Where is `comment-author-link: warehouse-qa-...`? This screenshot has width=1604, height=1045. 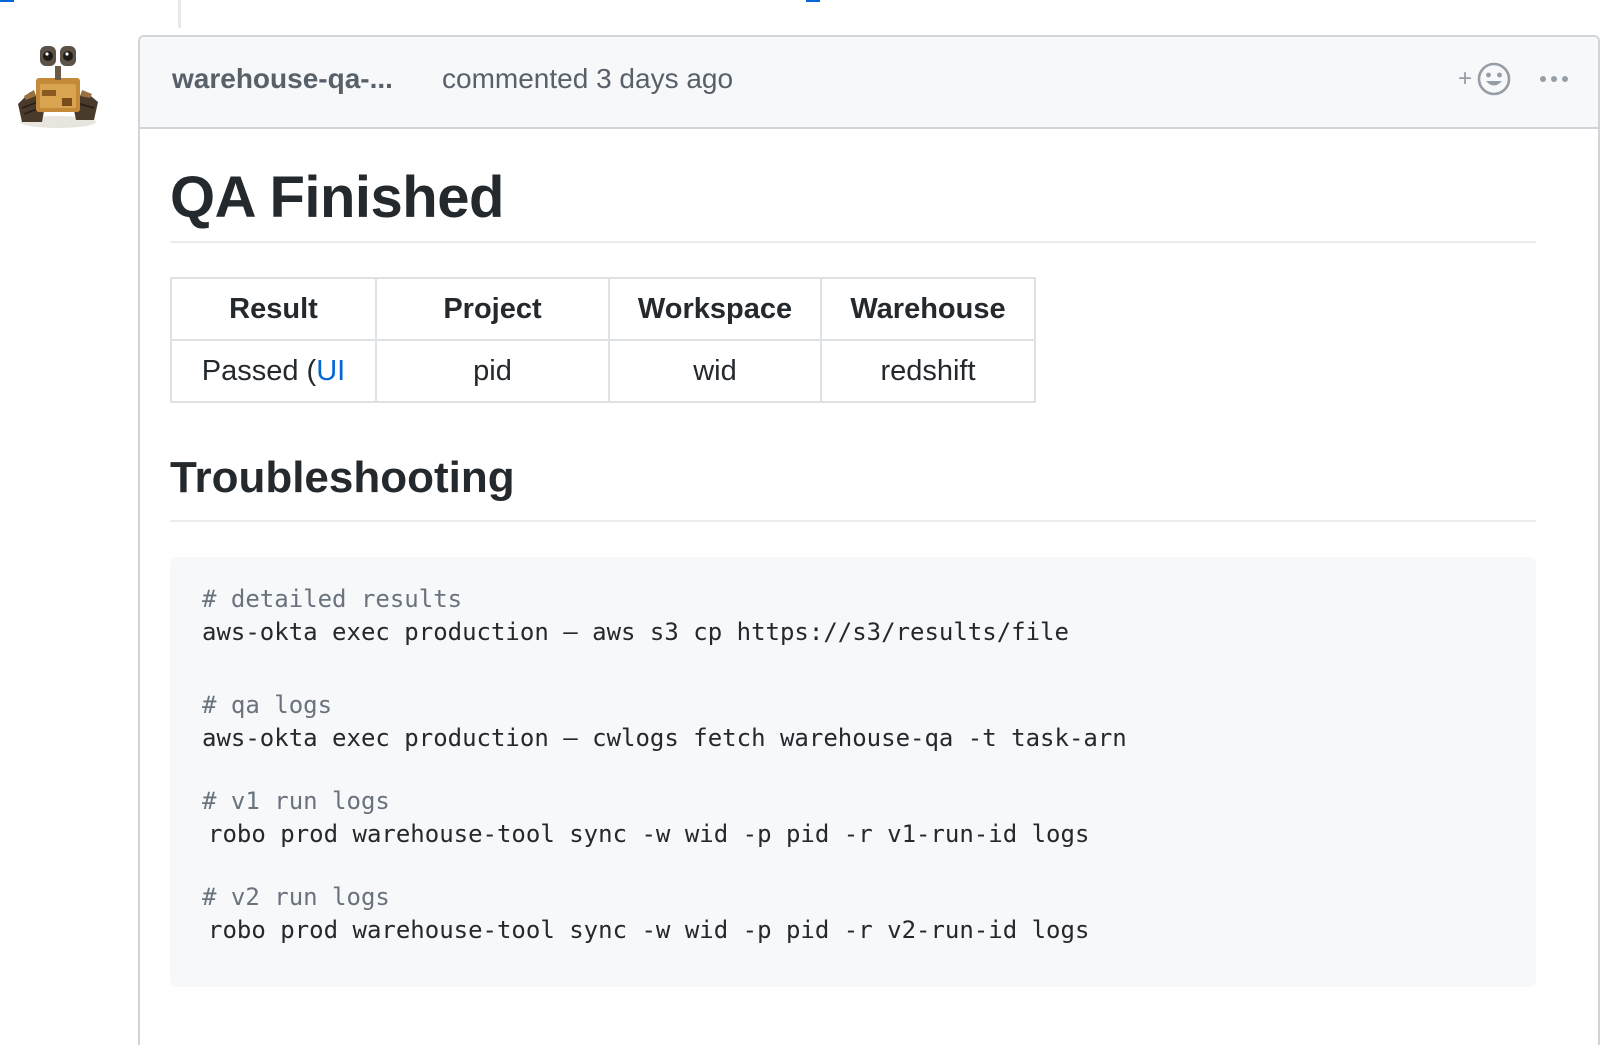
comment-author-link: warehouse-qa-... is located at coordinates (282, 79).